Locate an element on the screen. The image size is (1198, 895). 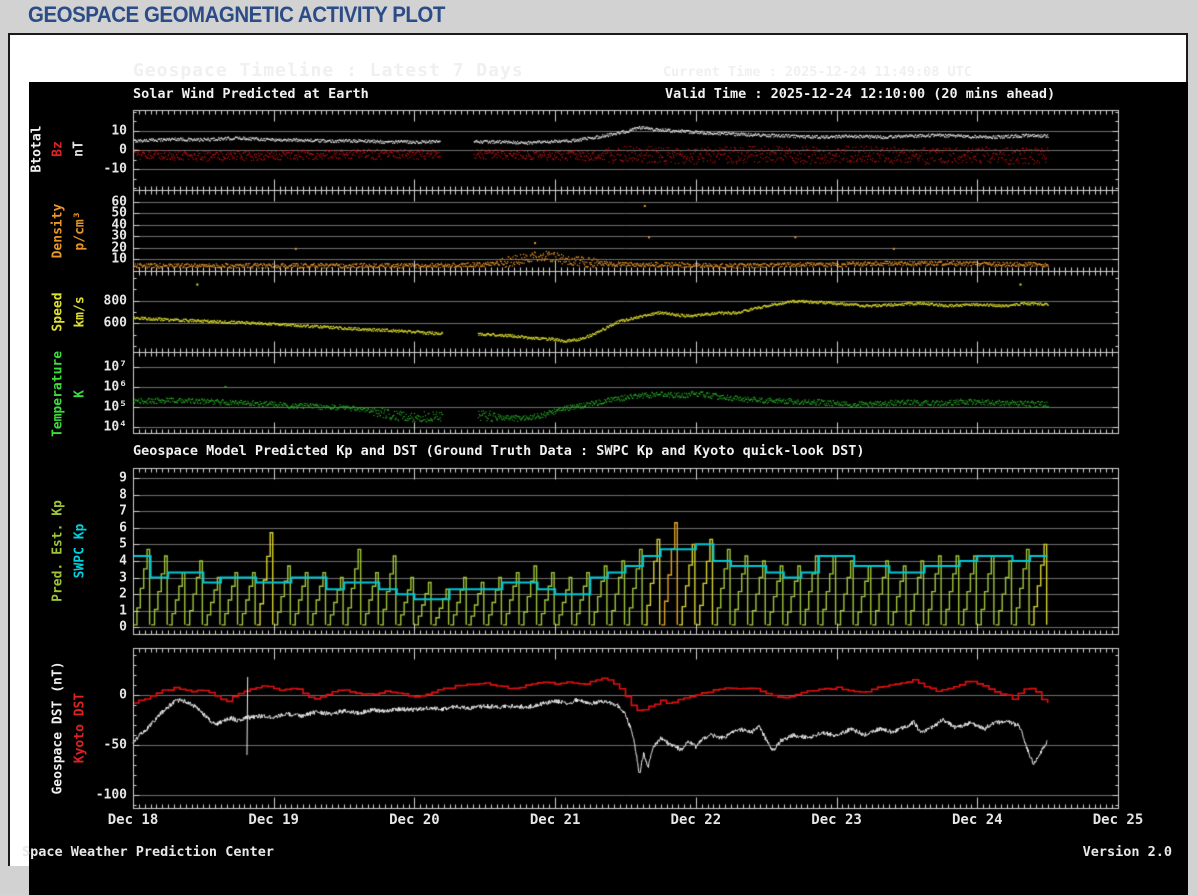
y-tick-label-kp: 1 is located at coordinates (123, 611).